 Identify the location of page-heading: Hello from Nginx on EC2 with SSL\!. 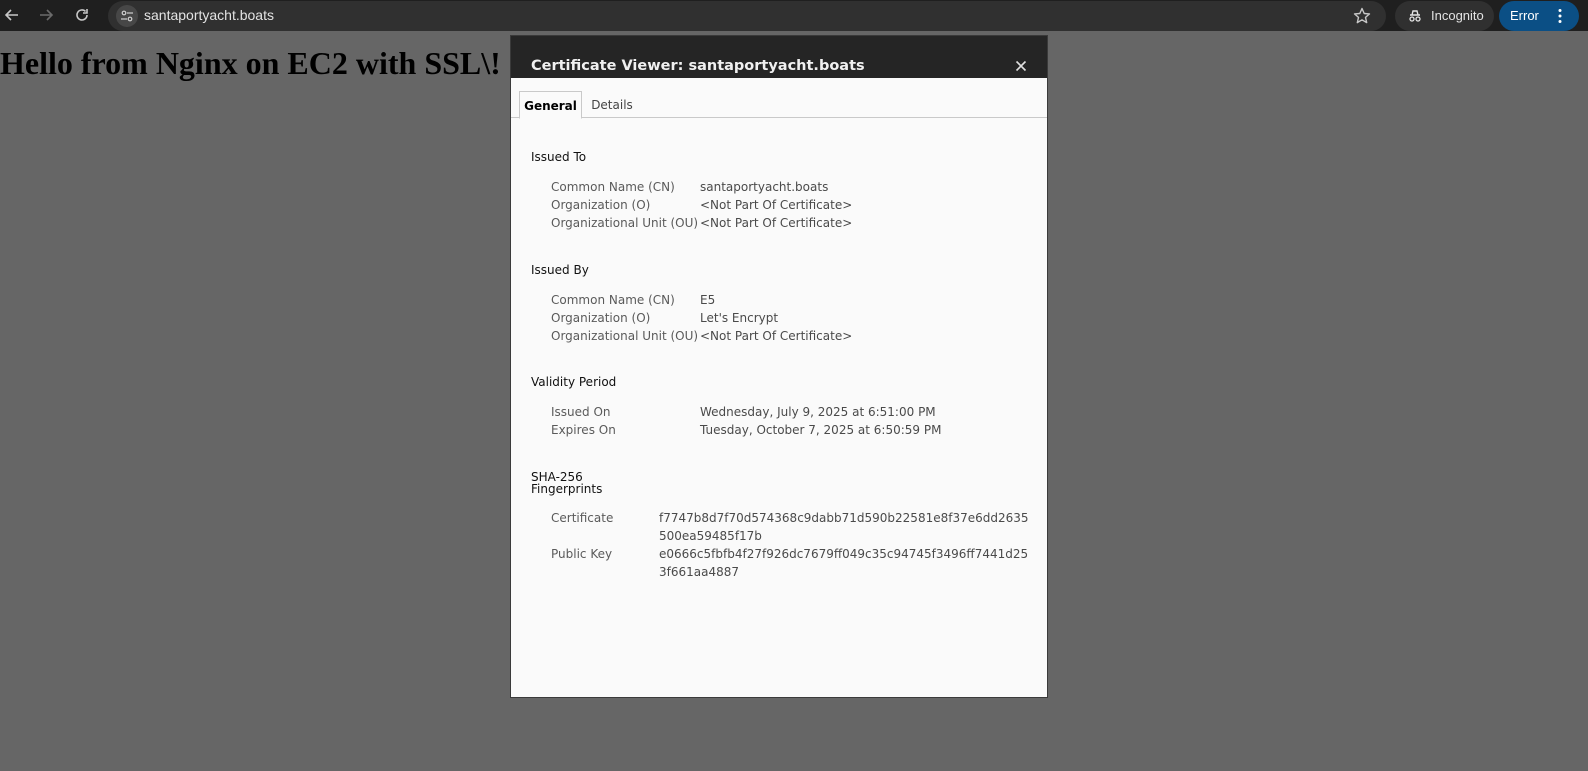
(250, 63).